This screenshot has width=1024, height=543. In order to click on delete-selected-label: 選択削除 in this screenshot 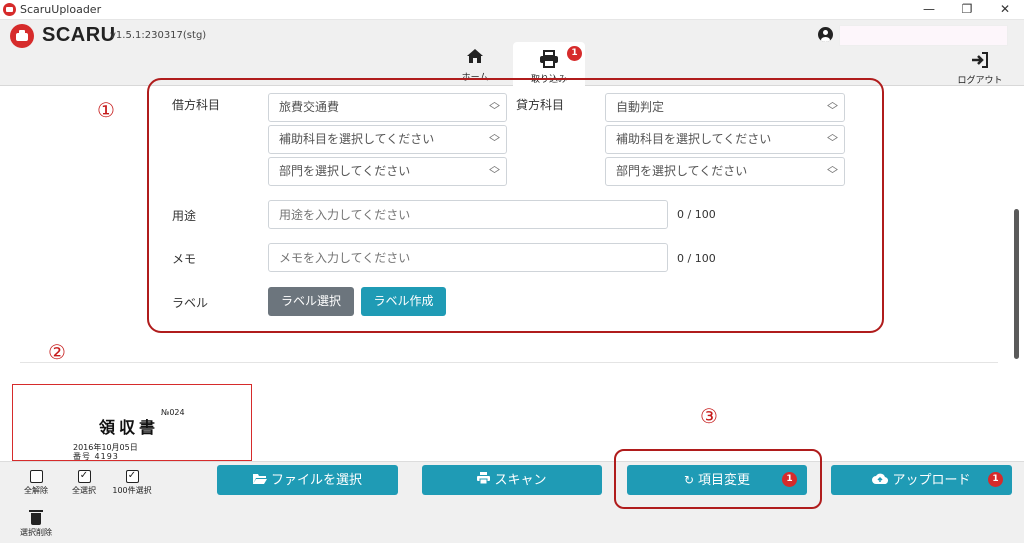, I will do `click(36, 532)`.